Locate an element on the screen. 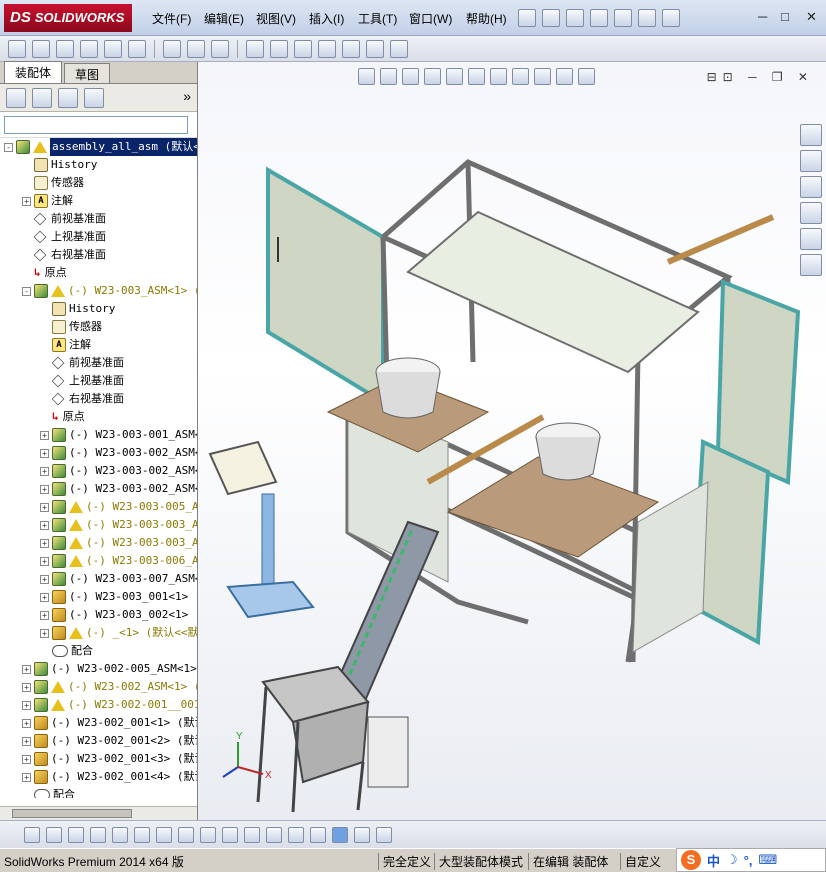 Image resolution: width=826 pixels, height=872 pixels. displaymanager-icon is located at coordinates (94, 97).